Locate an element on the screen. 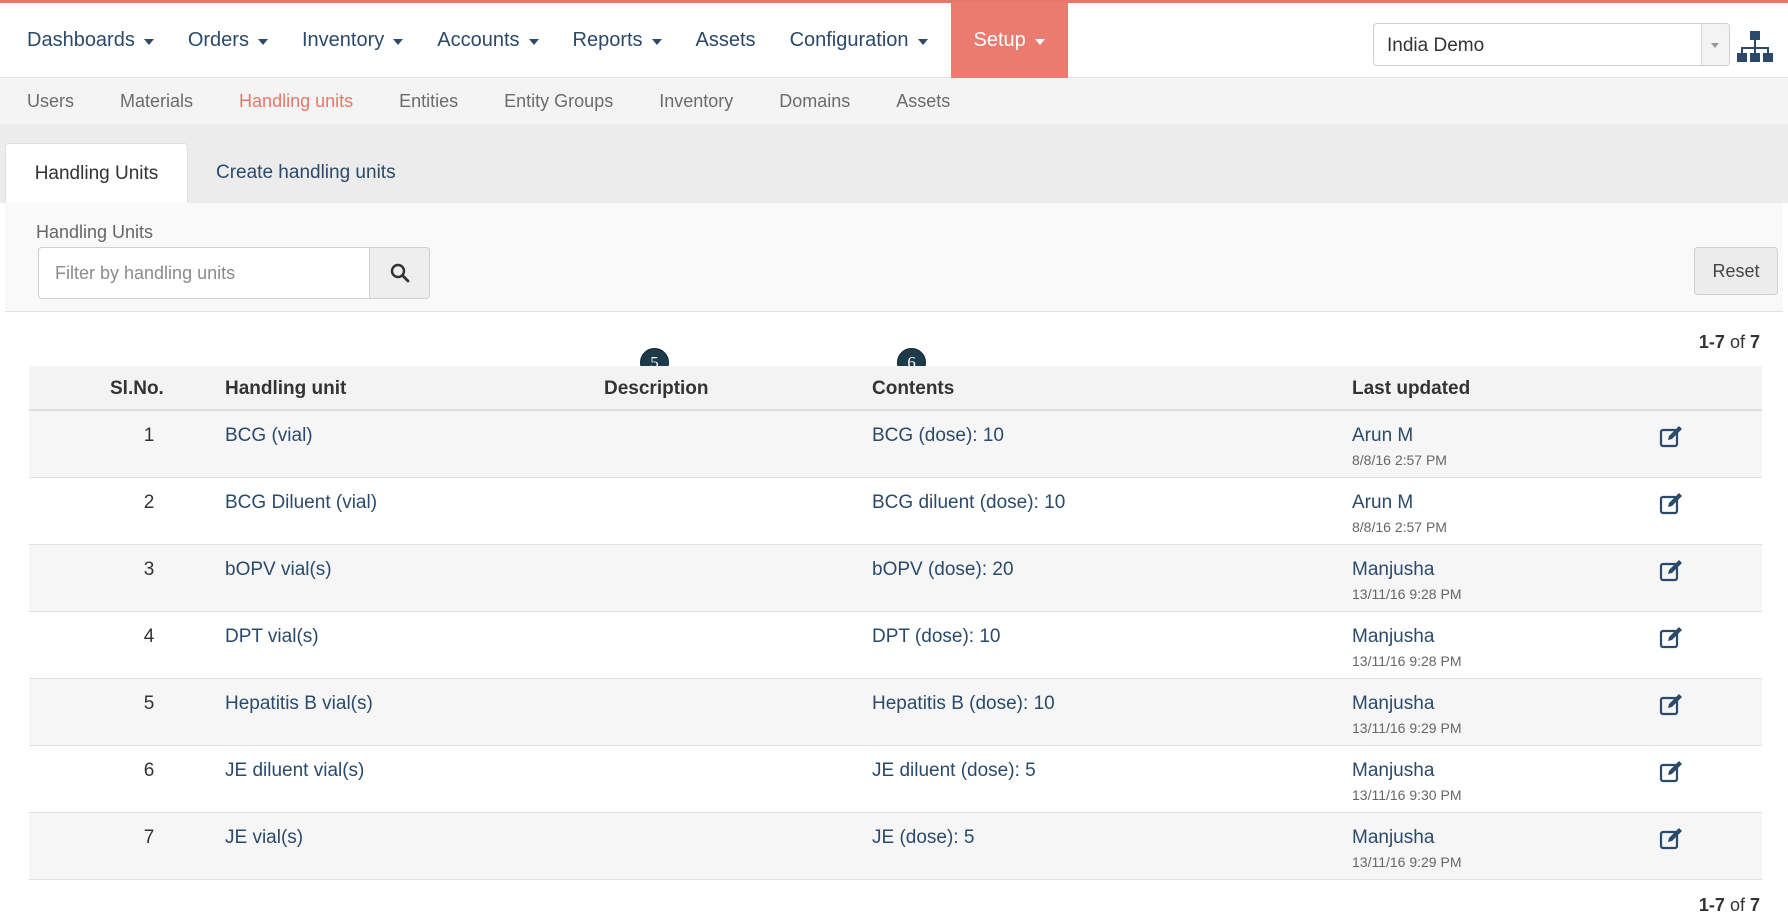  nav-configuration: Configuration is located at coordinates (859, 40).